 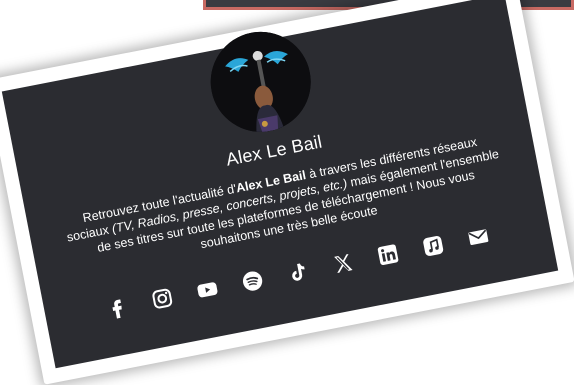 I want to click on linkedin-icon, so click(x=388, y=255).